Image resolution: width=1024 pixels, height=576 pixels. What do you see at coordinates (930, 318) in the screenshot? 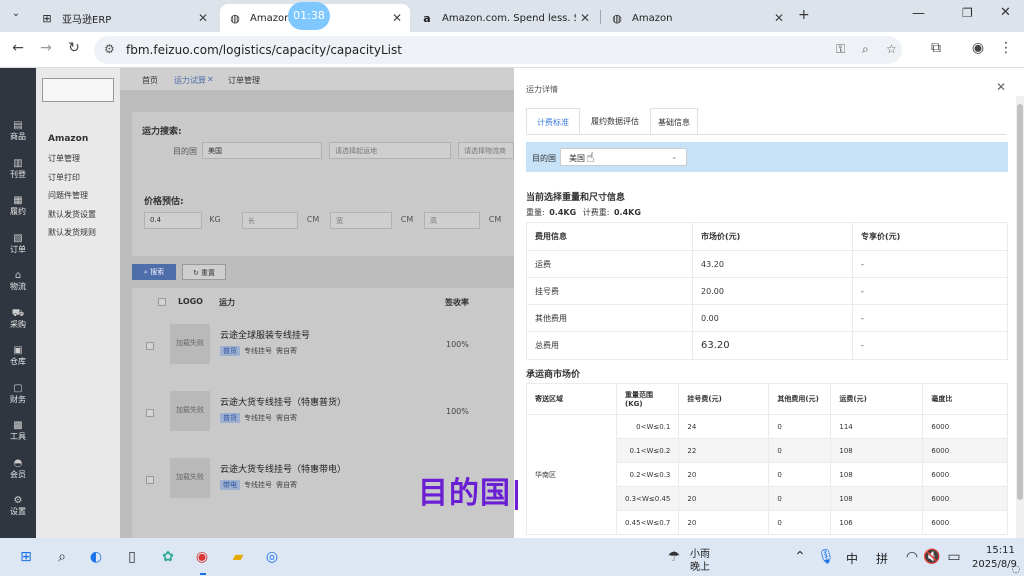
I see `fee-exclusive: -` at bounding box center [930, 318].